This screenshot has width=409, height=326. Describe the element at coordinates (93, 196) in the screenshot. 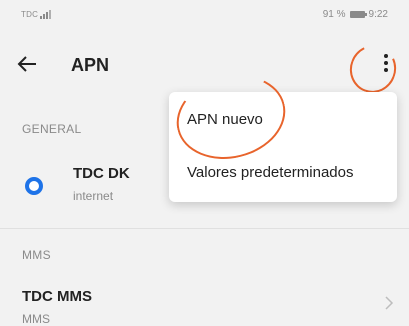

I see `apn-type: internet` at that location.